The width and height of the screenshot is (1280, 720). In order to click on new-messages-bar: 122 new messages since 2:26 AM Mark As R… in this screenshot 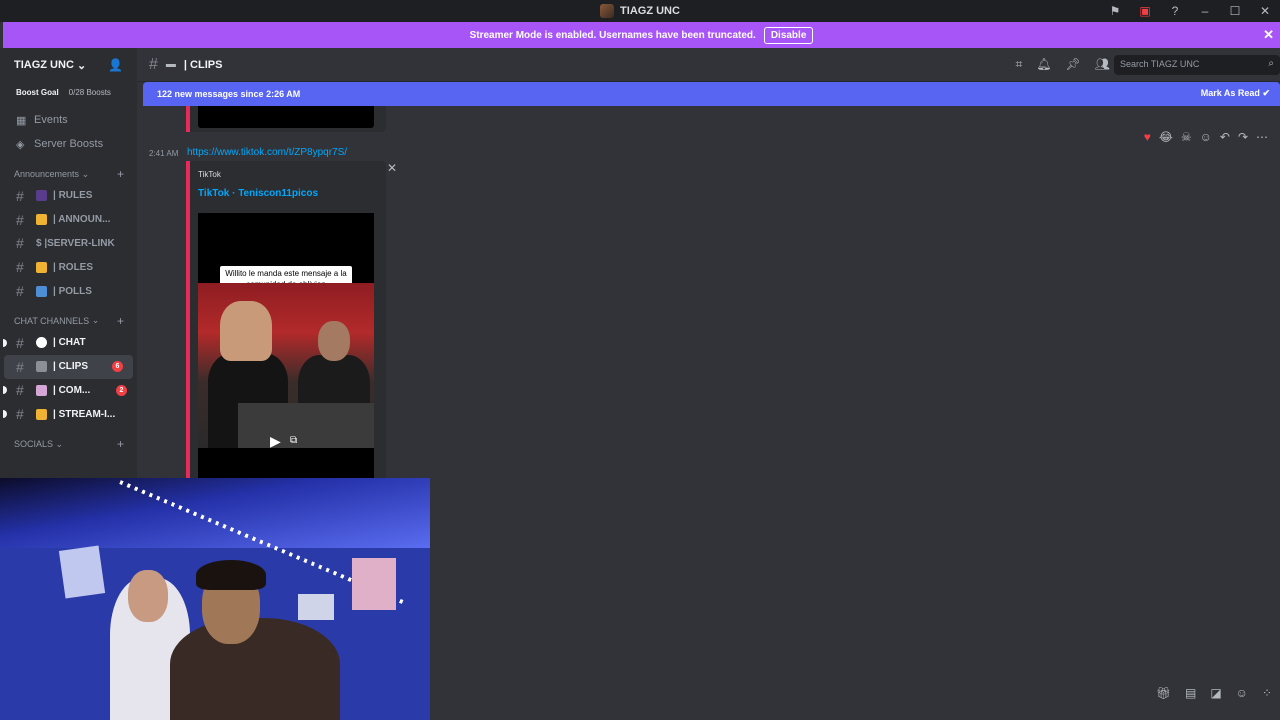, I will do `click(711, 94)`.